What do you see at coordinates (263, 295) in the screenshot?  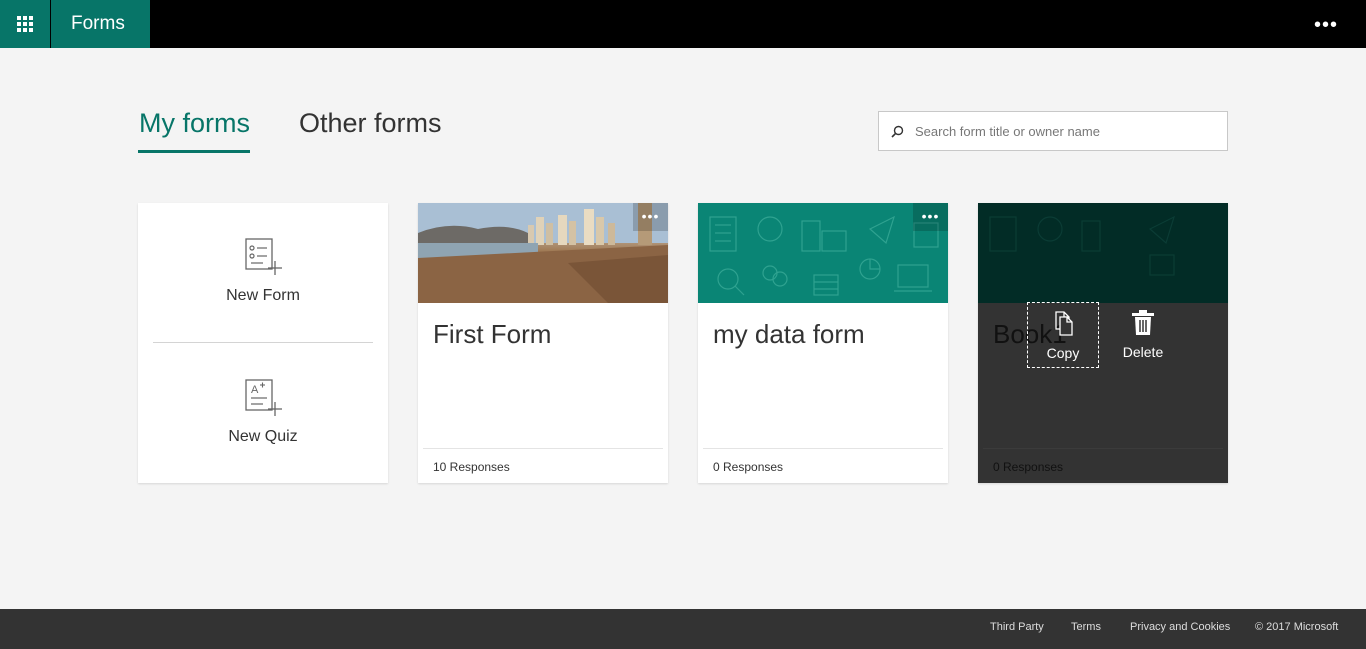 I see `new-form-label: New Form` at bounding box center [263, 295].